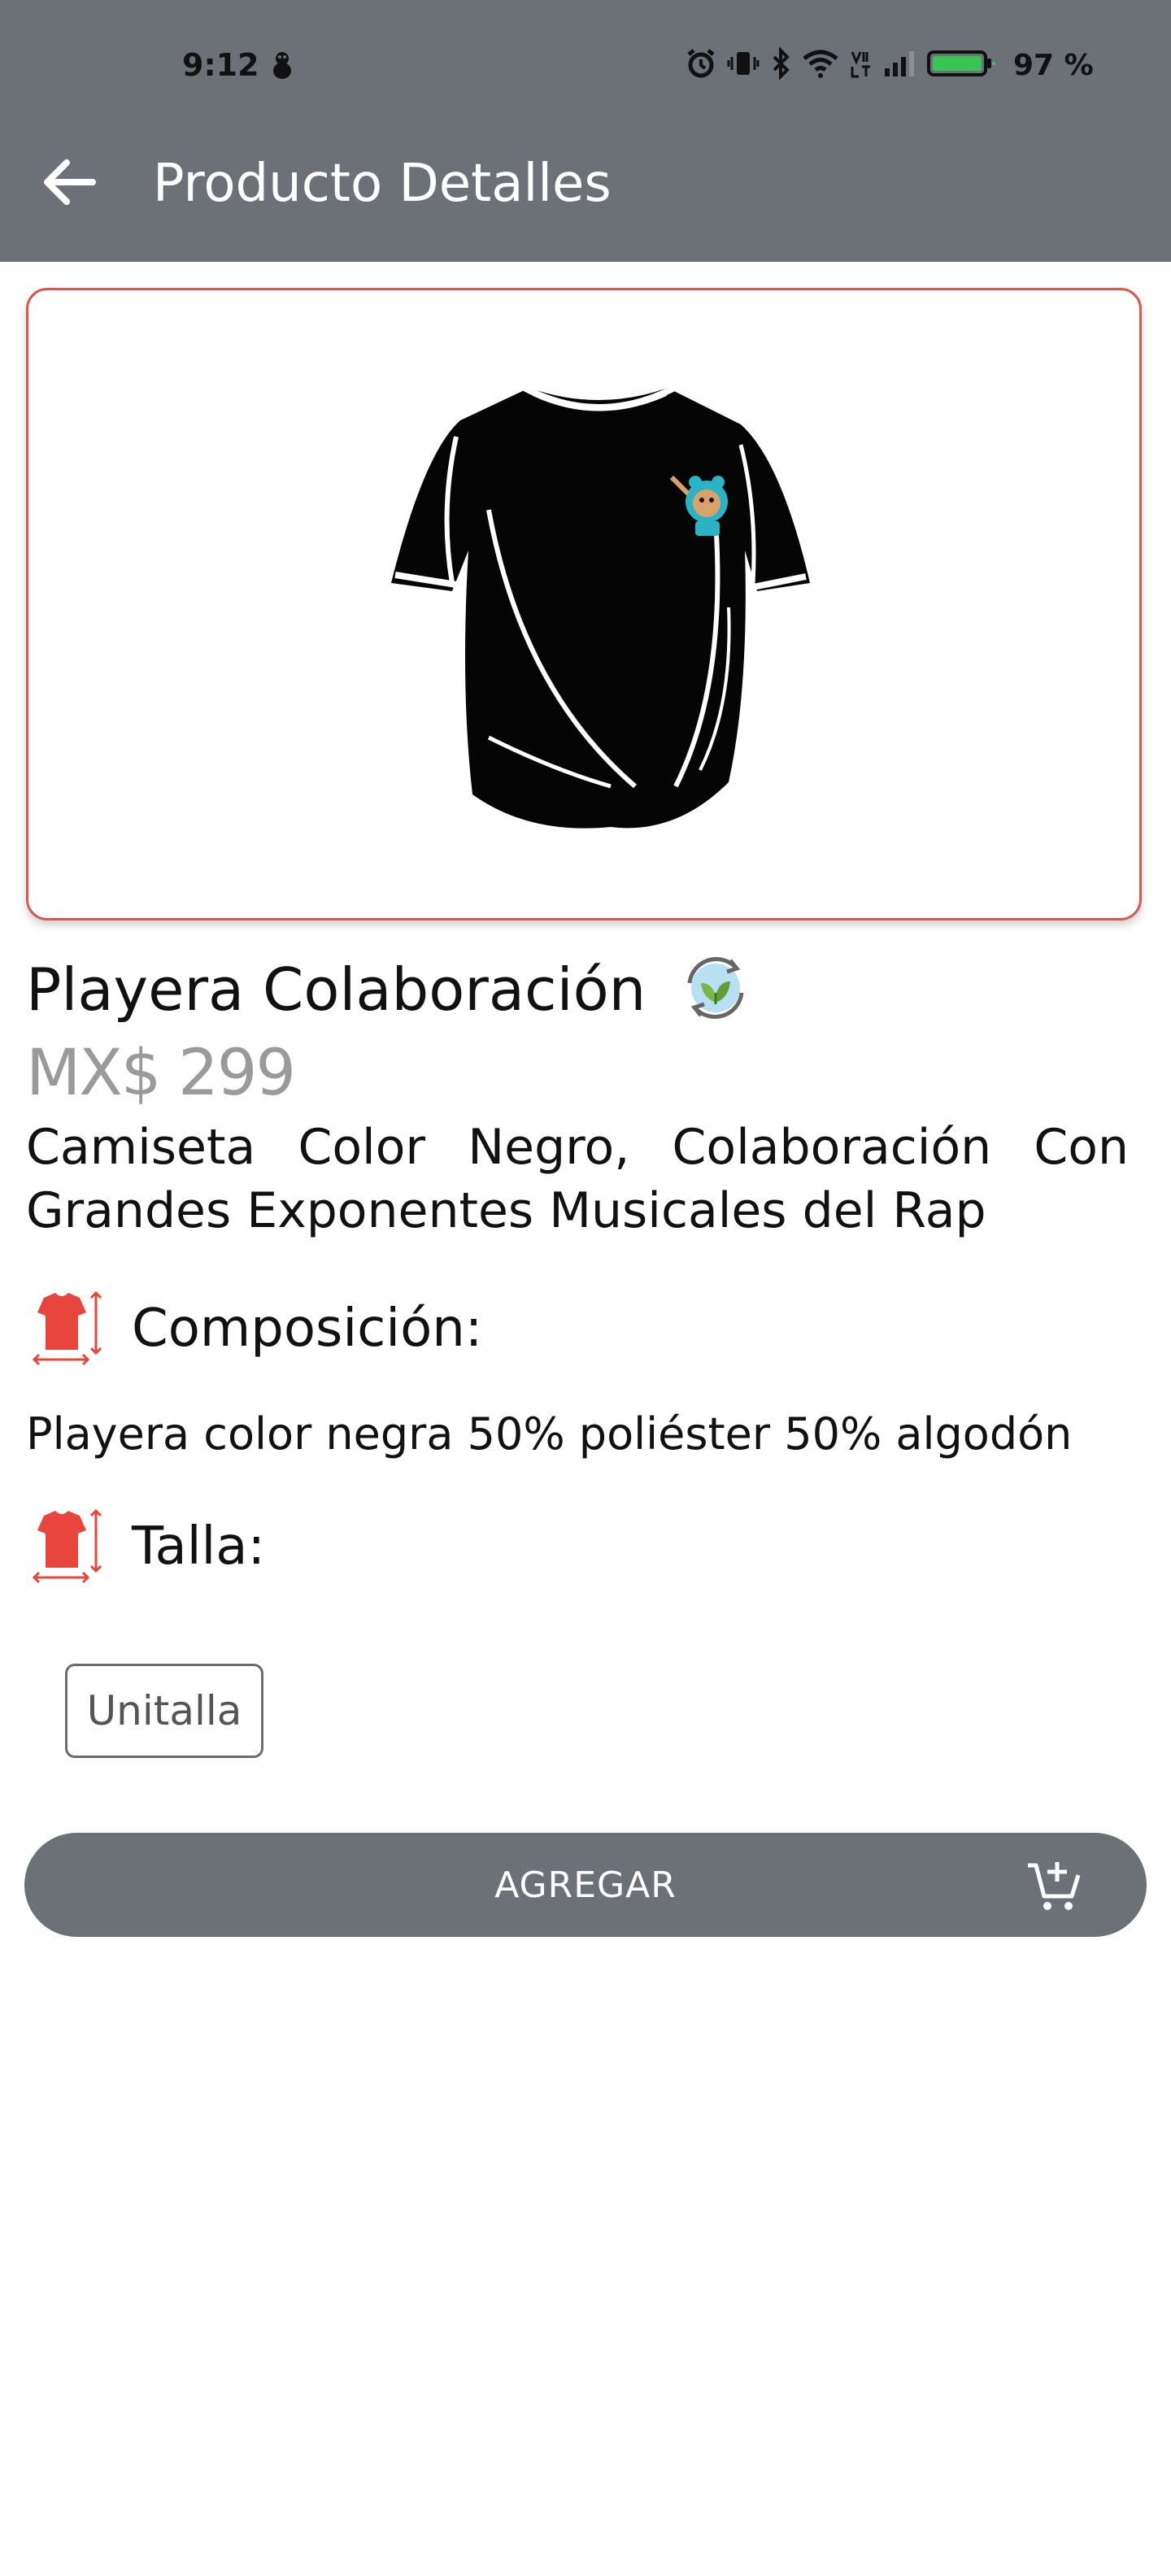 Image resolution: width=1171 pixels, height=2576 pixels. I want to click on composition-label: Composición:, so click(307, 1329).